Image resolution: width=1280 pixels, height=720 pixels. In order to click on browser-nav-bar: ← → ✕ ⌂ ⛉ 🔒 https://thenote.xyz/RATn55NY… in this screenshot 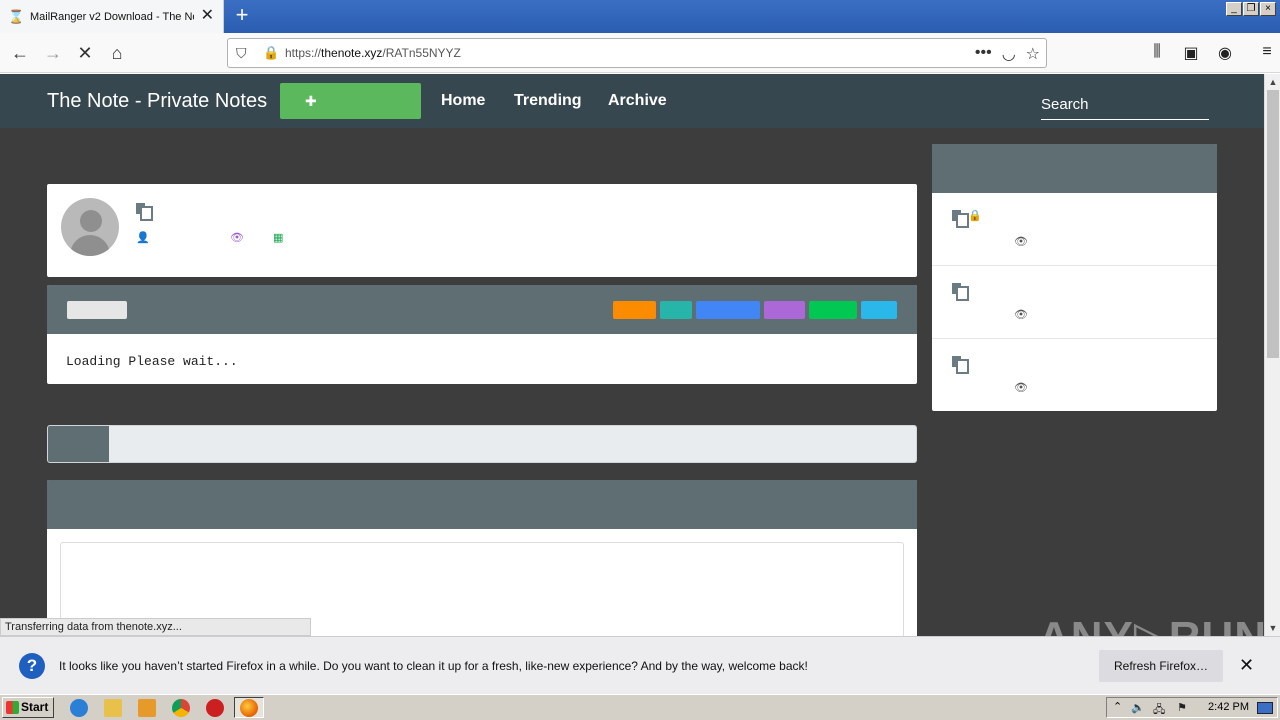, I will do `click(640, 53)`.